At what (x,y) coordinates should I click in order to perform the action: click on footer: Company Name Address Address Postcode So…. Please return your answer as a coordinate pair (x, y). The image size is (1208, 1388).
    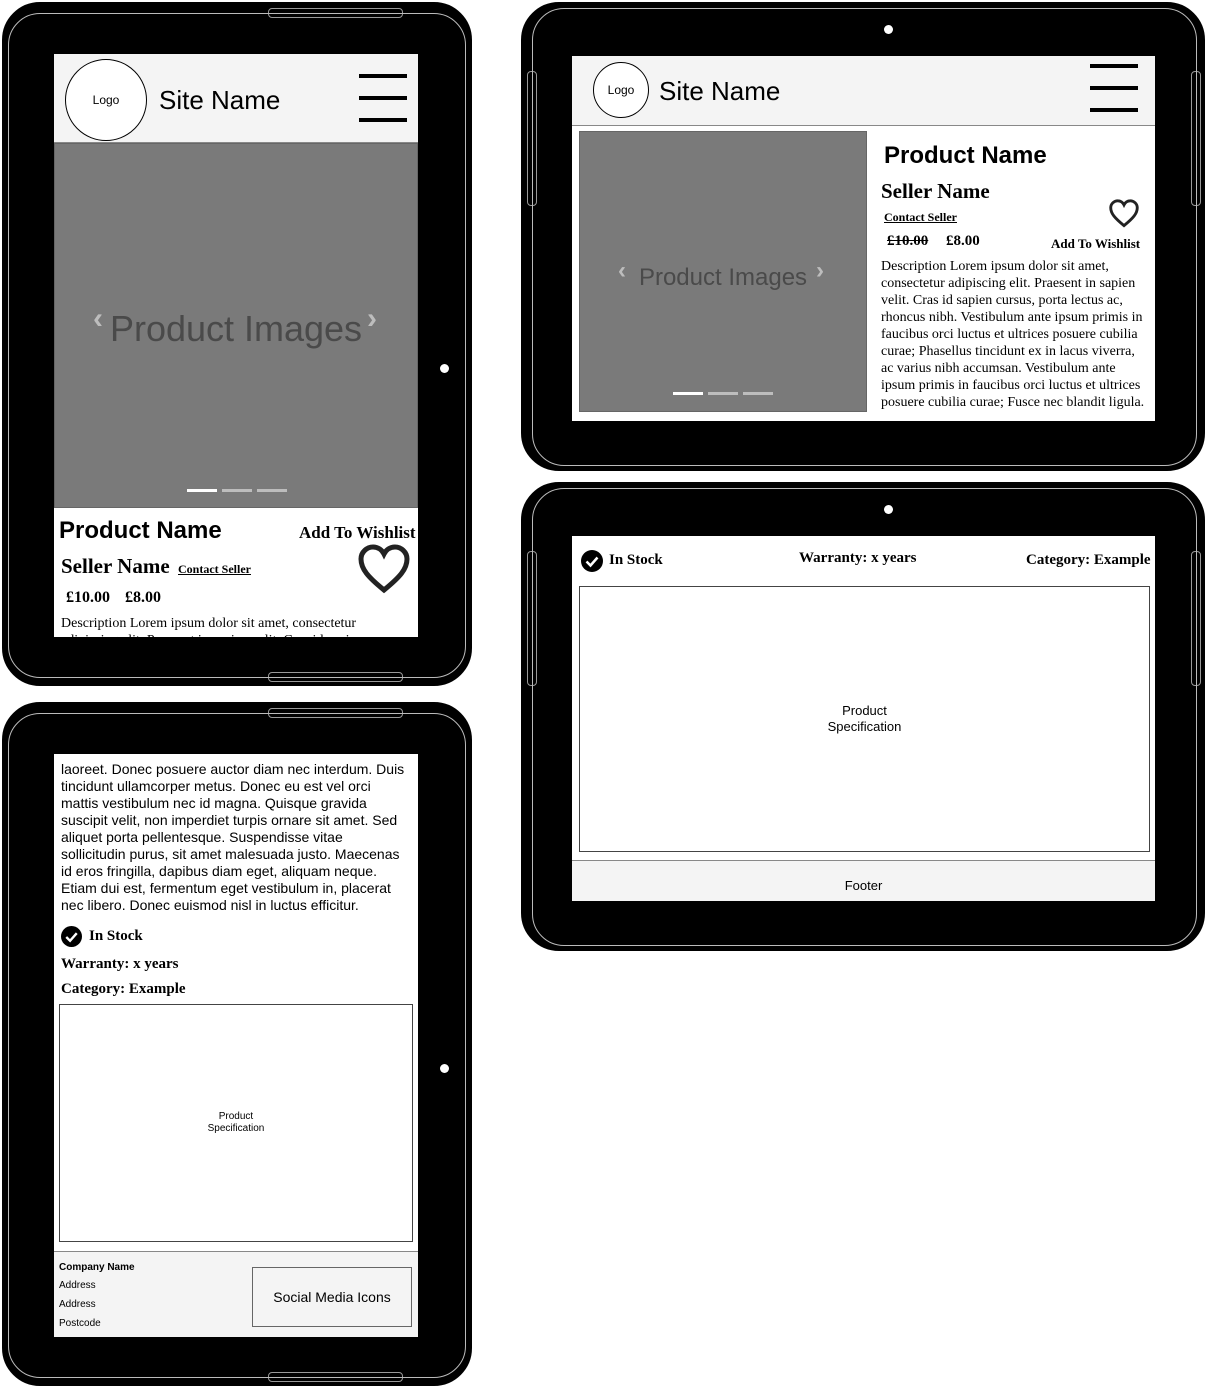
    Looking at the image, I should click on (236, 1294).